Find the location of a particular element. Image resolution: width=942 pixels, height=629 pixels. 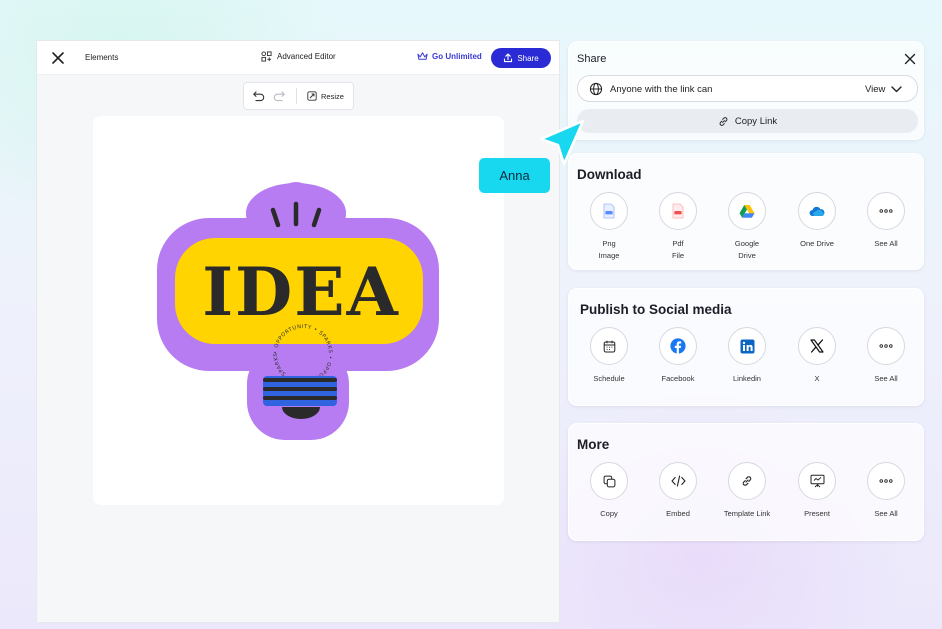

schedule-option: Schedule is located at coordinates (609, 356).